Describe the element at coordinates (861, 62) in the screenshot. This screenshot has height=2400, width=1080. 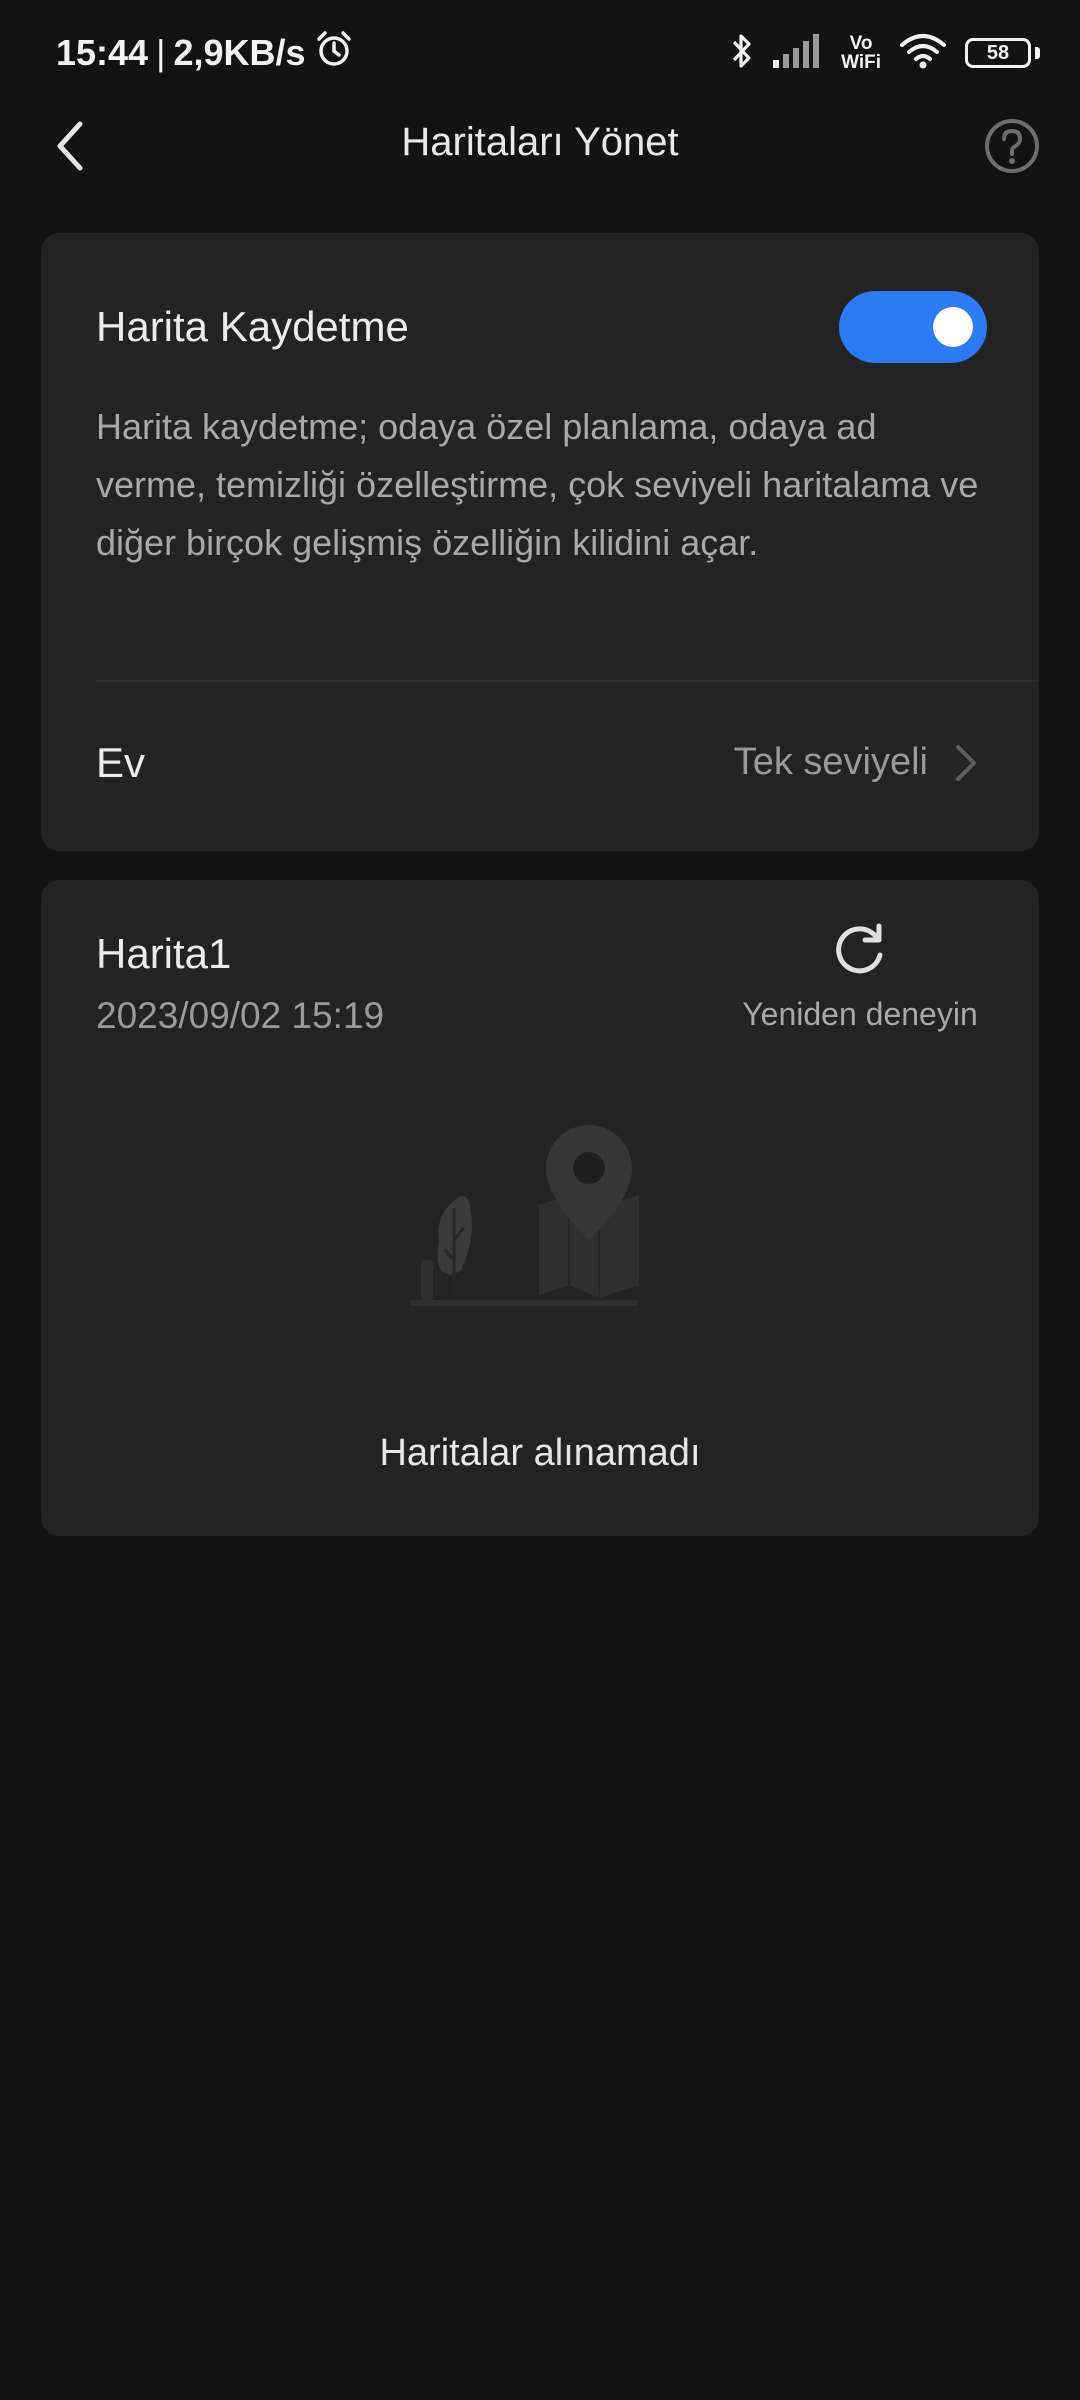
I see `vowifi-bottom: WiFi` at that location.